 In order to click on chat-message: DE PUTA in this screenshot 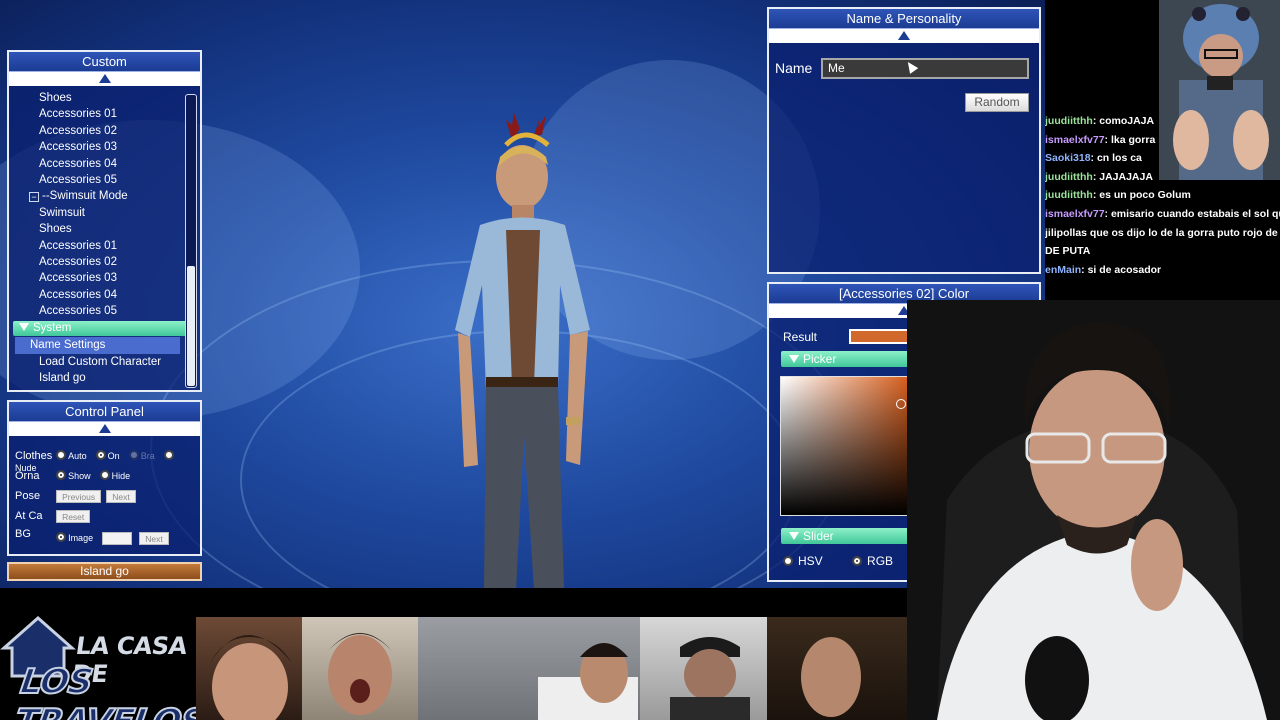, I will do `click(1162, 251)`.